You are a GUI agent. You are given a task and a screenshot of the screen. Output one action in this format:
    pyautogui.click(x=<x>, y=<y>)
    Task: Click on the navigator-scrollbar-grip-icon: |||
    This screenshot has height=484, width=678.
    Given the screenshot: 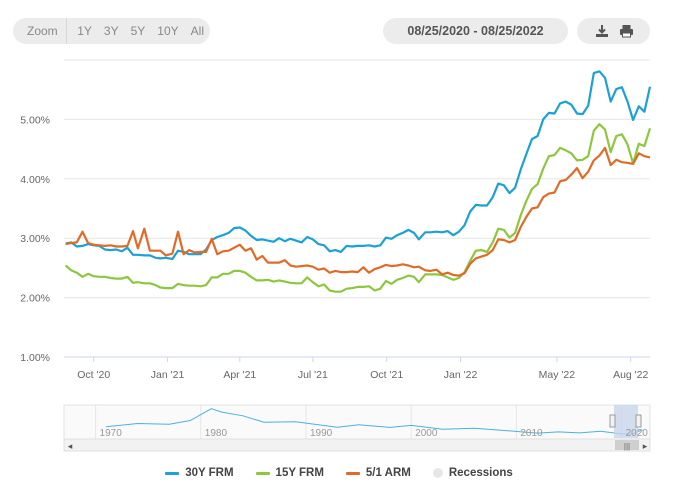 What is the action you would take?
    pyautogui.click(x=627, y=446)
    